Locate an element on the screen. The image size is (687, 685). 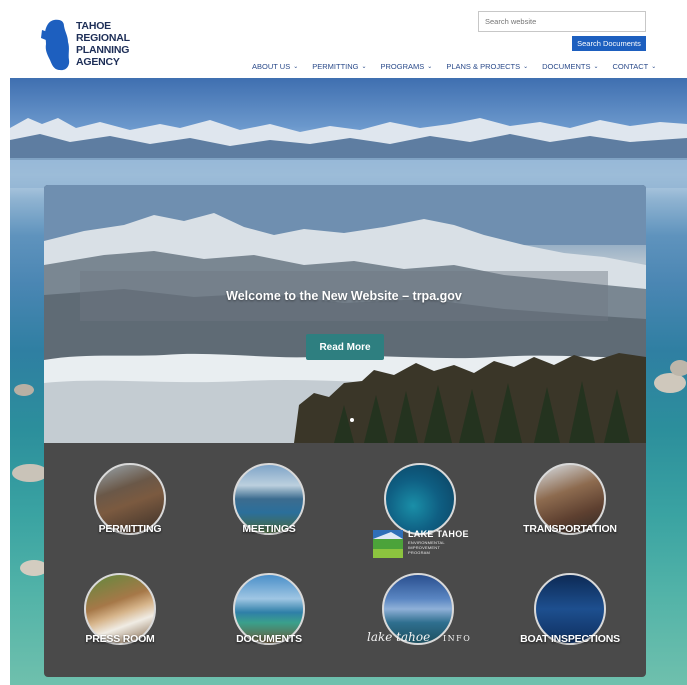
eip-title: LAKE TAHOE is located at coordinates (438, 534).